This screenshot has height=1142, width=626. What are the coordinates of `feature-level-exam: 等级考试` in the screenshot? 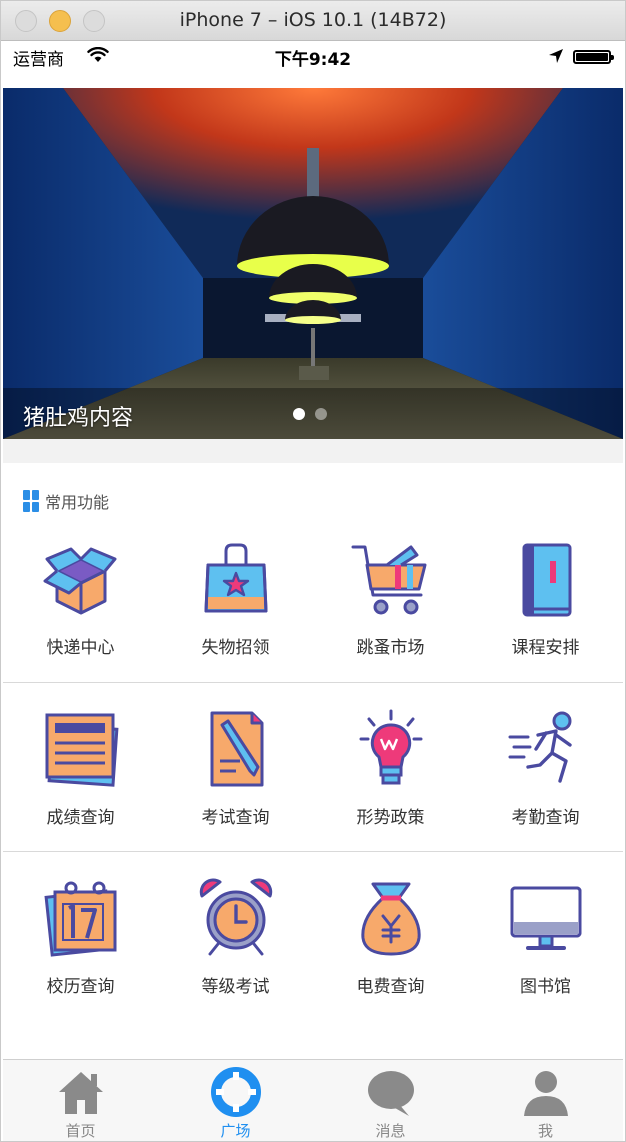 It's located at (235, 935).